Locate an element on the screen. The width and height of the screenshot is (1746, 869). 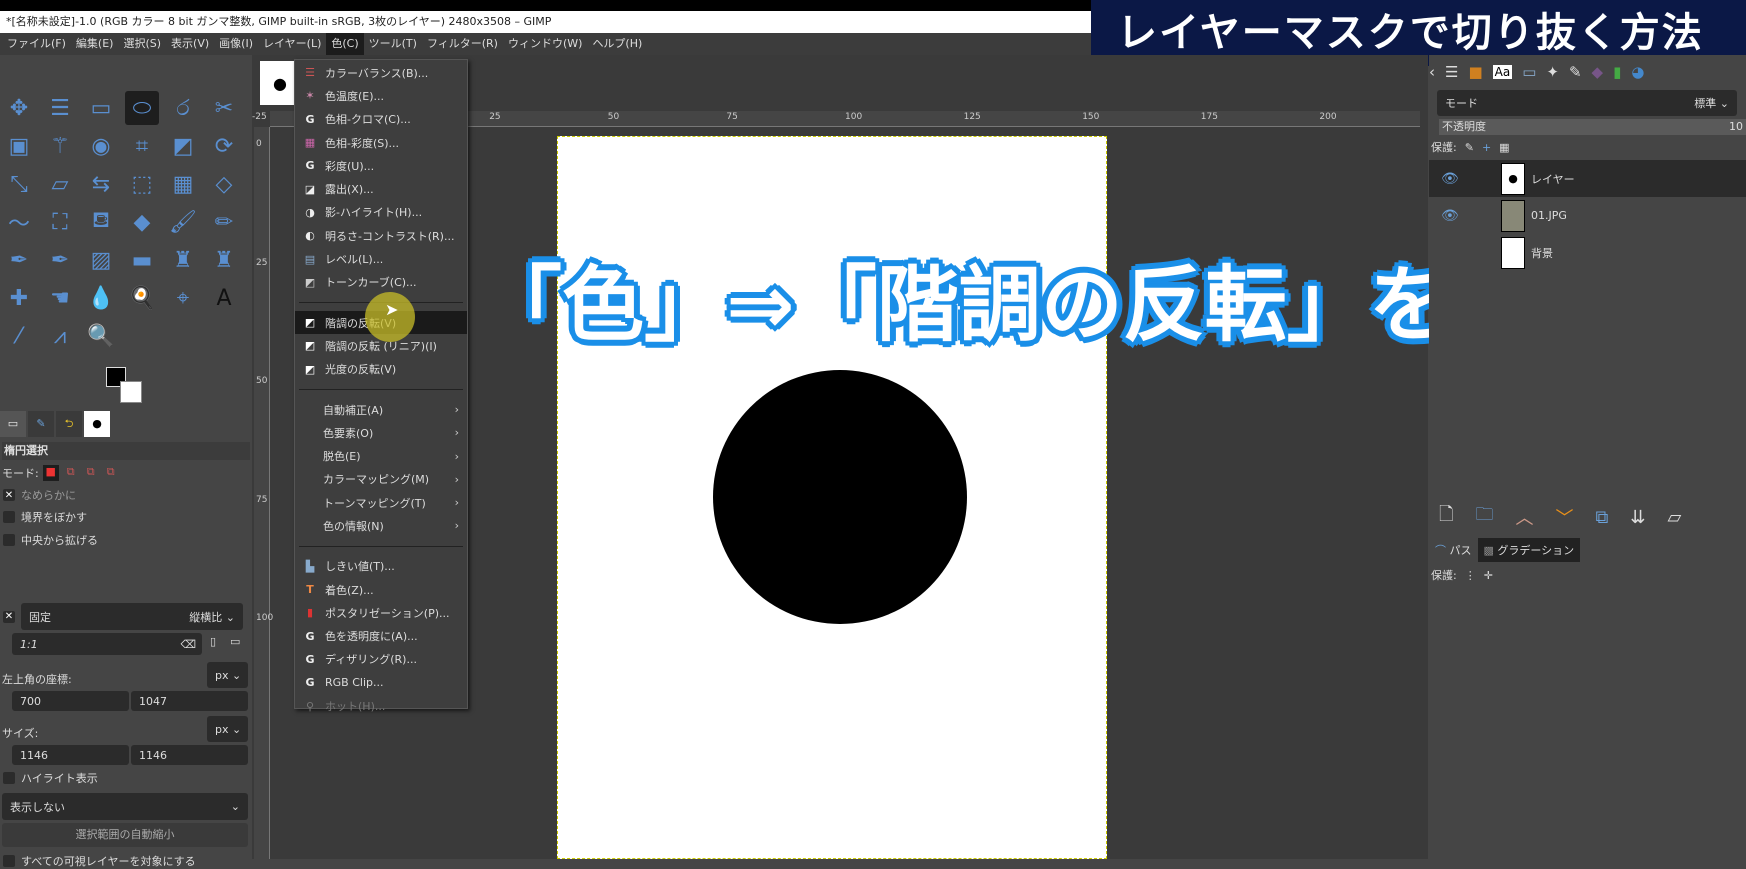
antialias-checkbox: ✕ なめらかに is located at coordinates (39, 495).